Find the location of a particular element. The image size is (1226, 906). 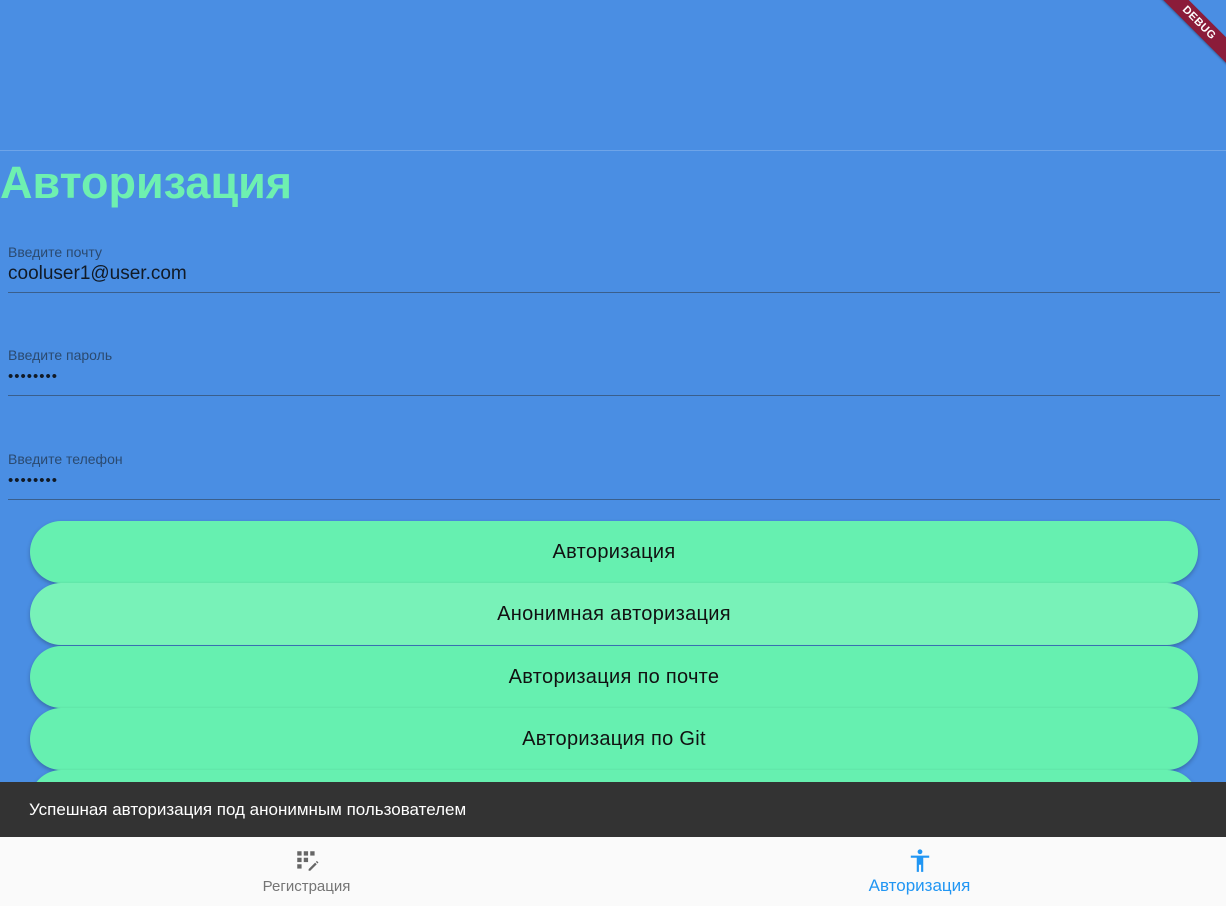

phone-field-label: Введите телефон is located at coordinates (65, 459).